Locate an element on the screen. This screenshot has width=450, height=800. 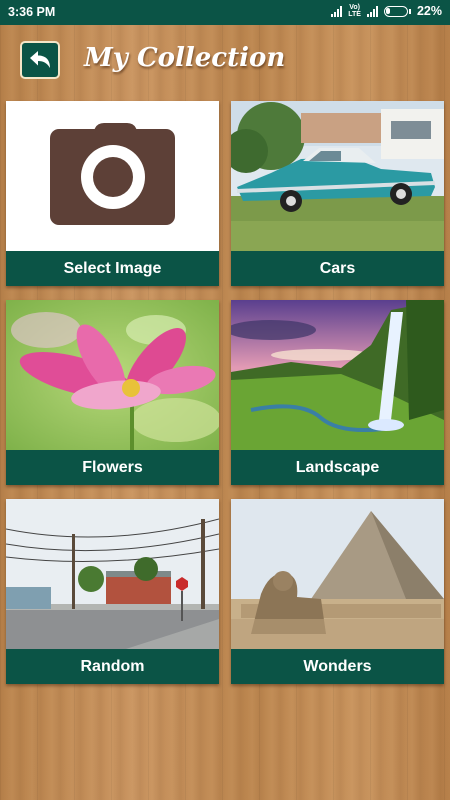
back-arrow-icon is located at coordinates (40, 59).